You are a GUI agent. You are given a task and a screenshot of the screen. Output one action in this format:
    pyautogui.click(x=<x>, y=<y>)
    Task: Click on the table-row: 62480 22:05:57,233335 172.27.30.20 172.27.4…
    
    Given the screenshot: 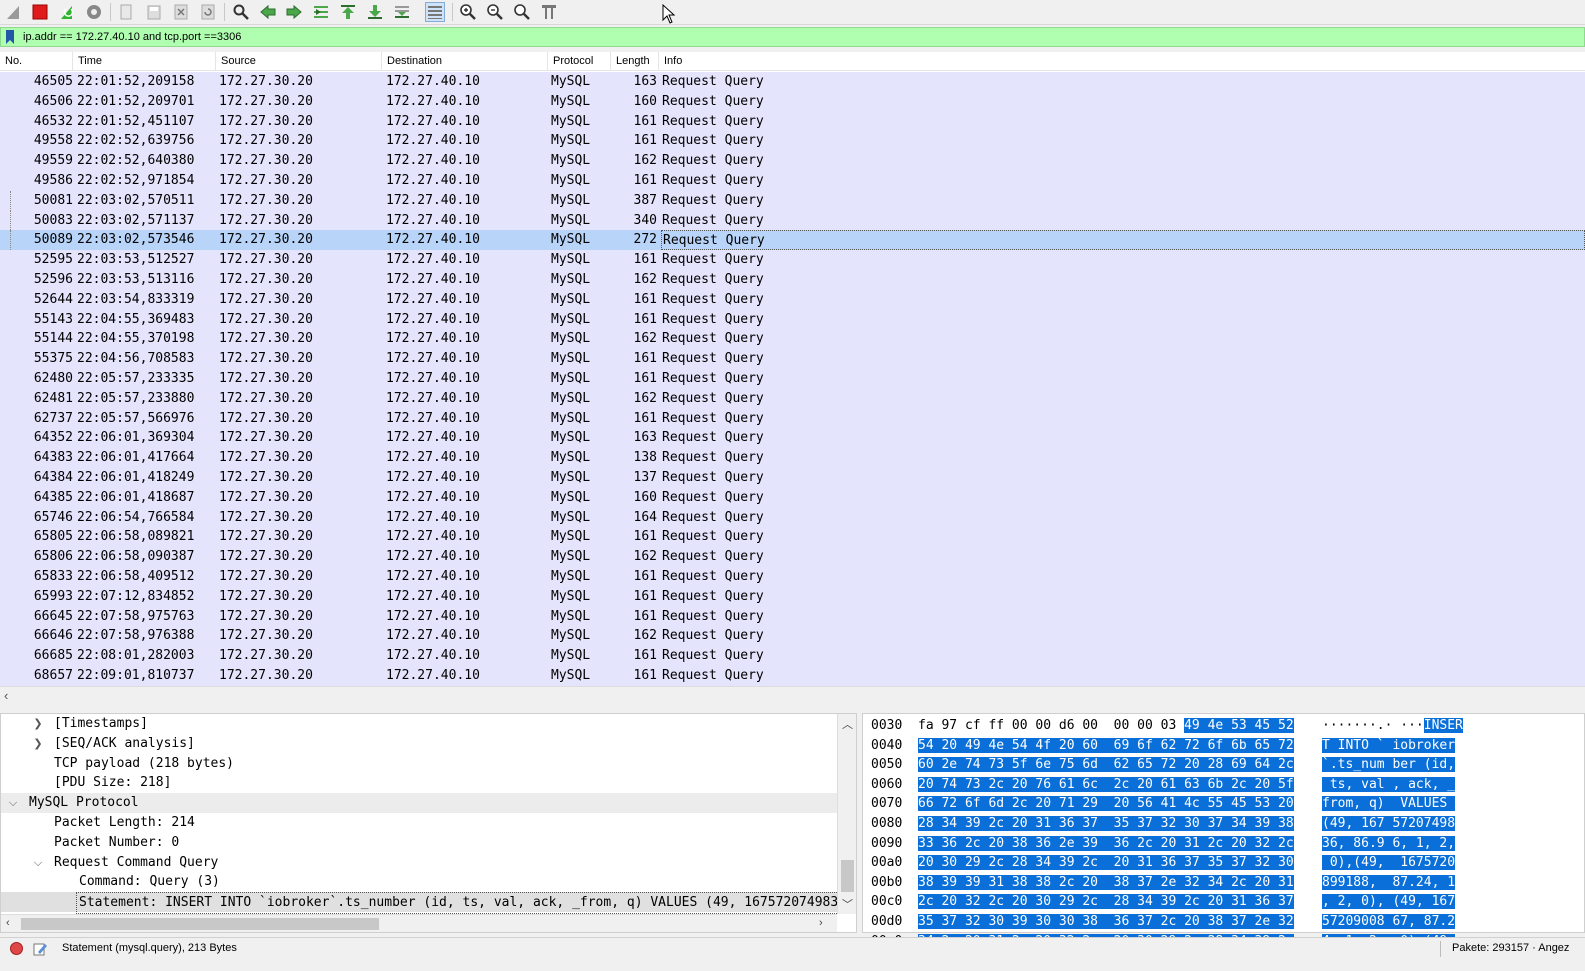 What is the action you would take?
    pyautogui.click(x=792, y=378)
    